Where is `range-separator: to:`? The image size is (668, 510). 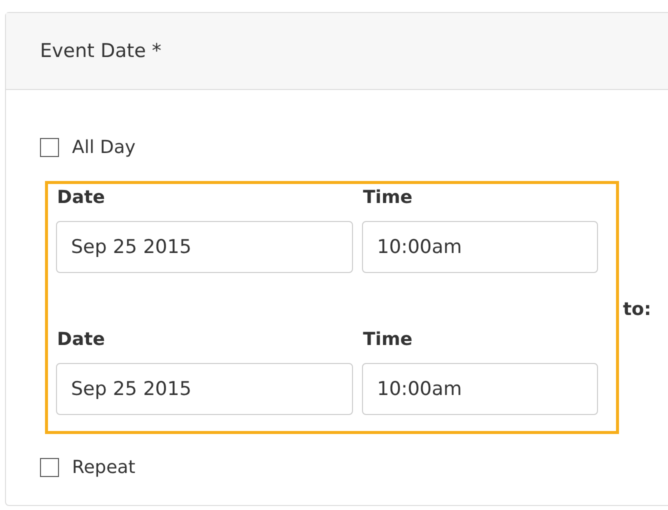
range-separator: to: is located at coordinates (637, 310).